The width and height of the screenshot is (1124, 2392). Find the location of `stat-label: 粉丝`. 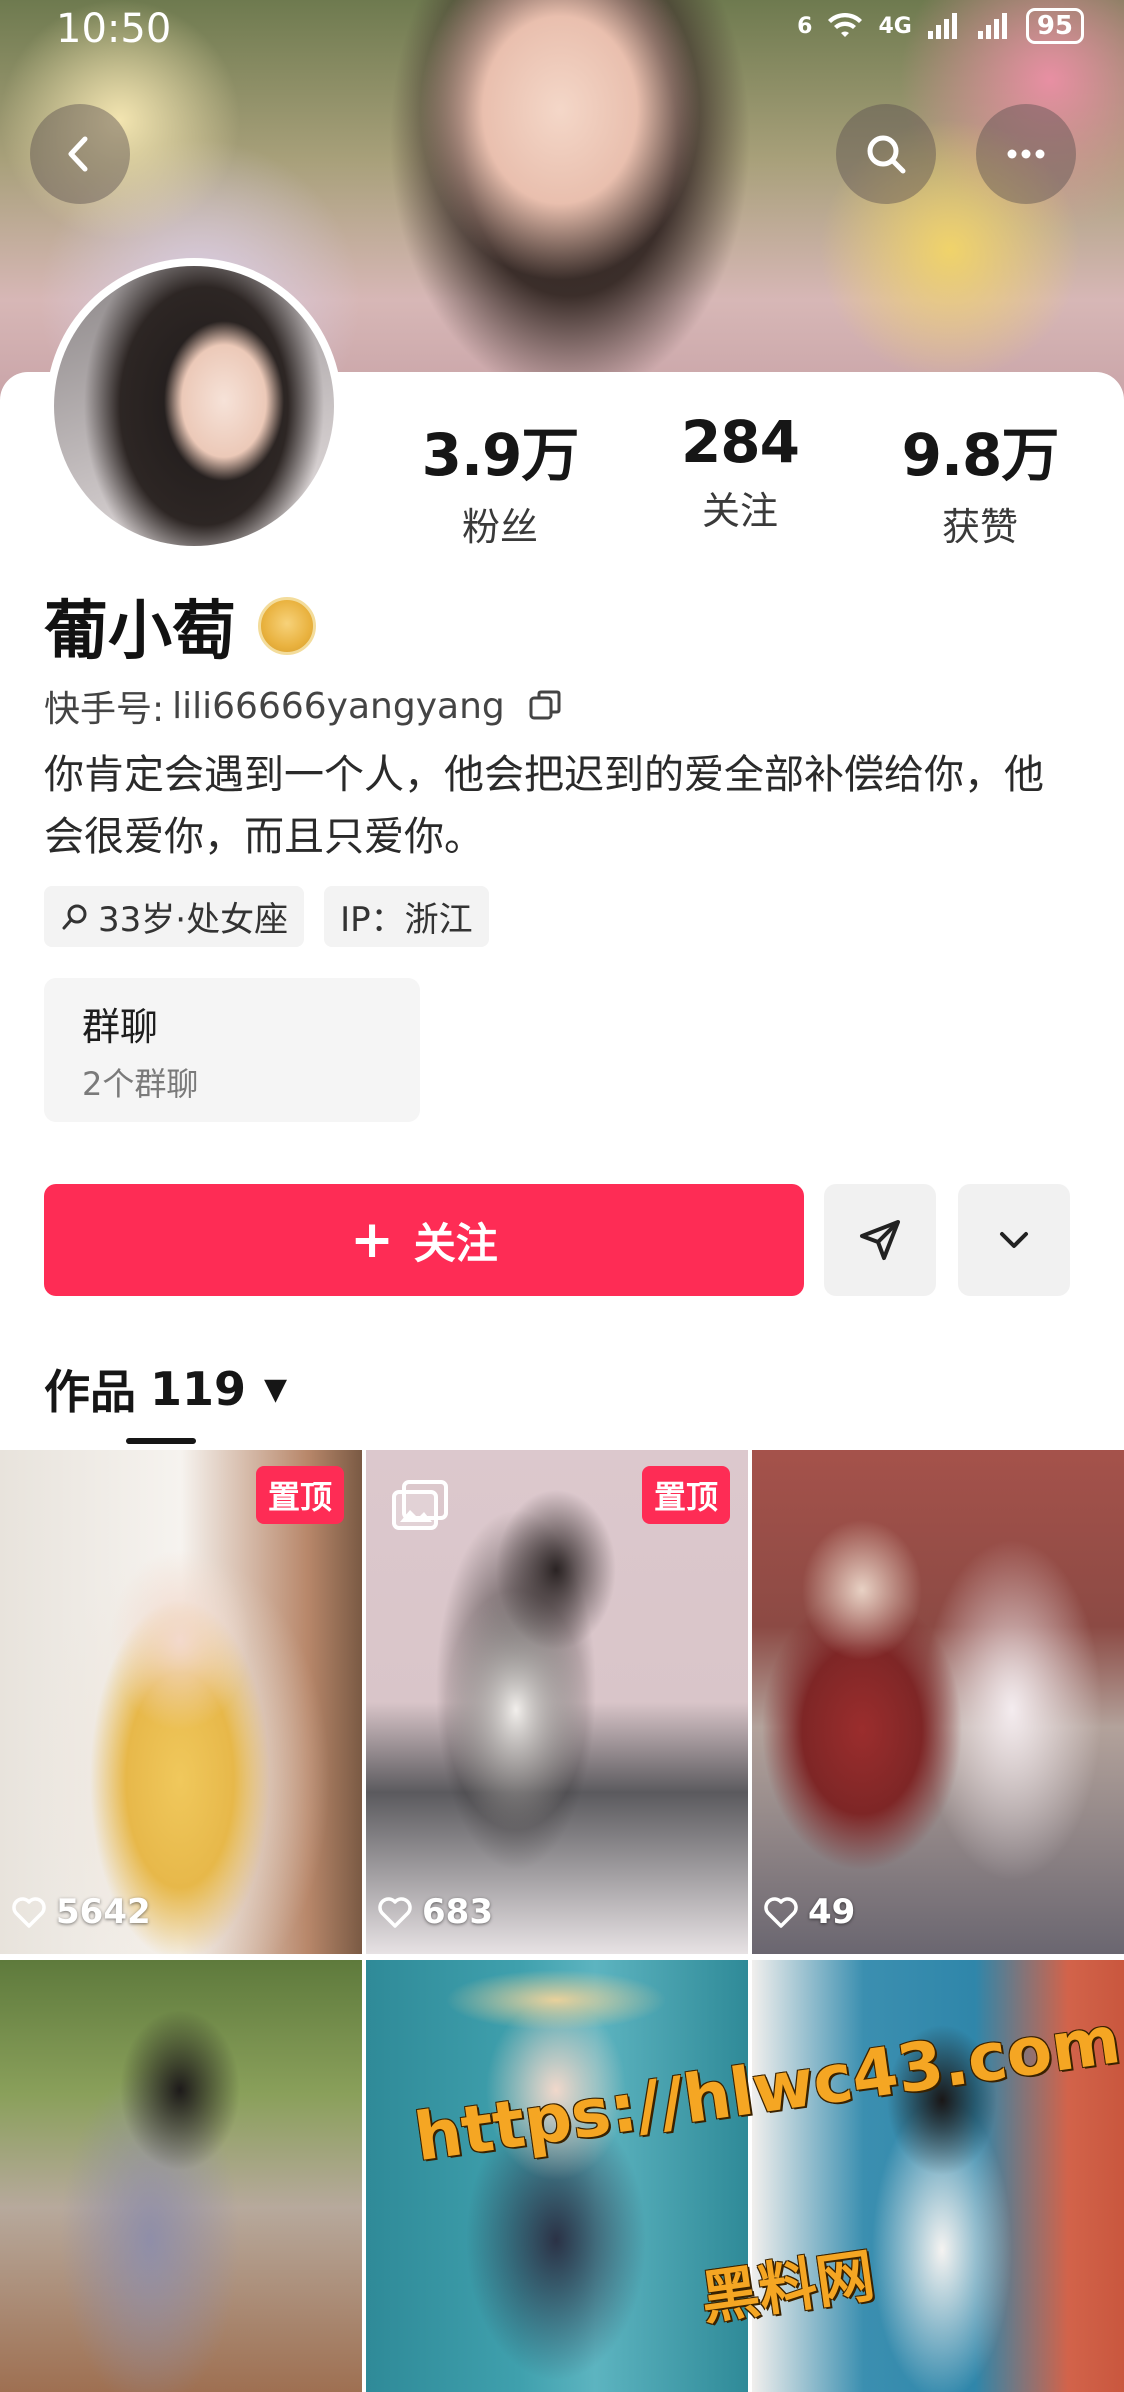

stat-label: 粉丝 is located at coordinates (499, 527).